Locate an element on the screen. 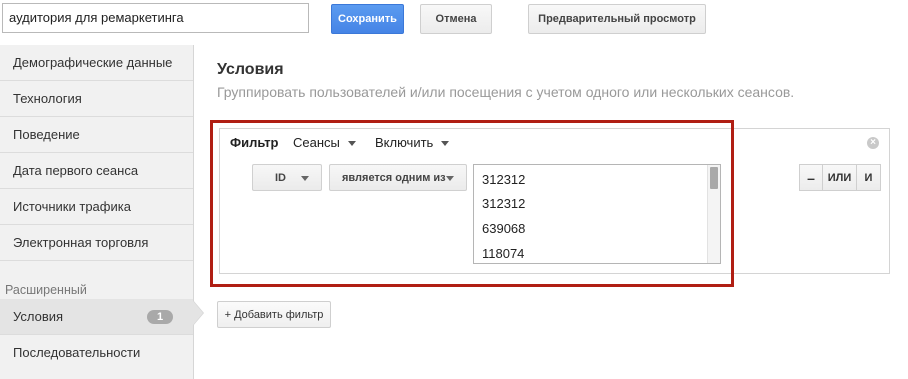 The image size is (908, 379). mode-dropdown: Включить is located at coordinates (412, 142).